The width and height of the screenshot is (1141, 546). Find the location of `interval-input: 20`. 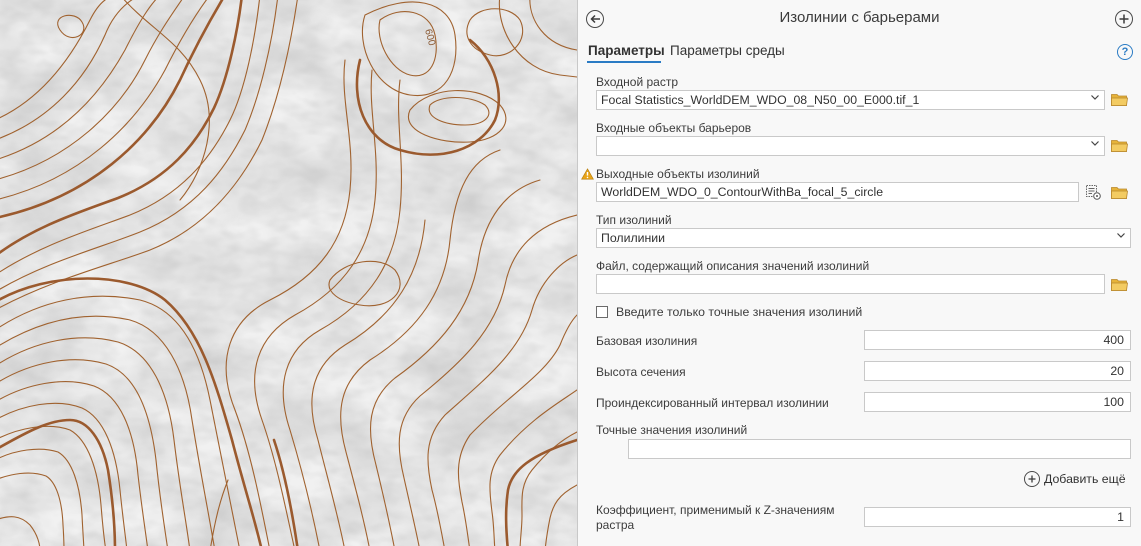

interval-input: 20 is located at coordinates (997, 371).